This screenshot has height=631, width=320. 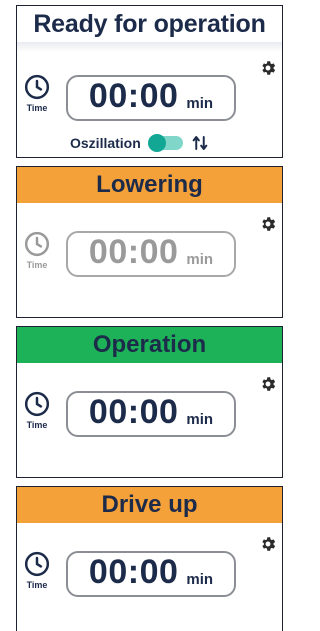 What do you see at coordinates (200, 143) in the screenshot?
I see `swap-vertical-icon` at bounding box center [200, 143].